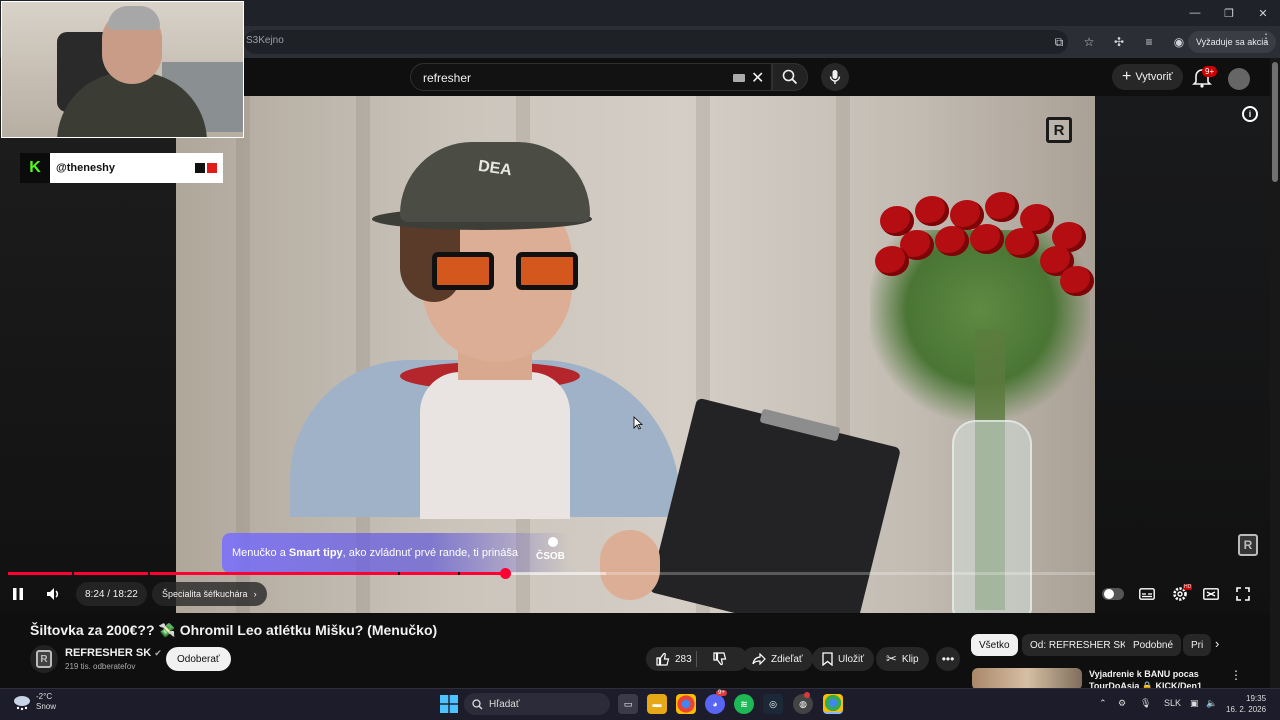 This screenshot has height=720, width=1280. What do you see at coordinates (1211, 594) in the screenshot?
I see `miniplayer-button` at bounding box center [1211, 594].